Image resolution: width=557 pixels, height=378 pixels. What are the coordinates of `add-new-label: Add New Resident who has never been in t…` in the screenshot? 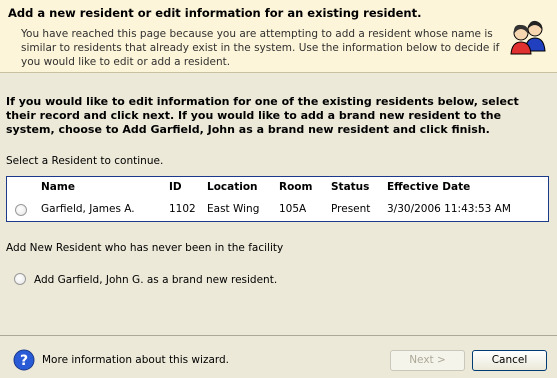 It's located at (145, 248).